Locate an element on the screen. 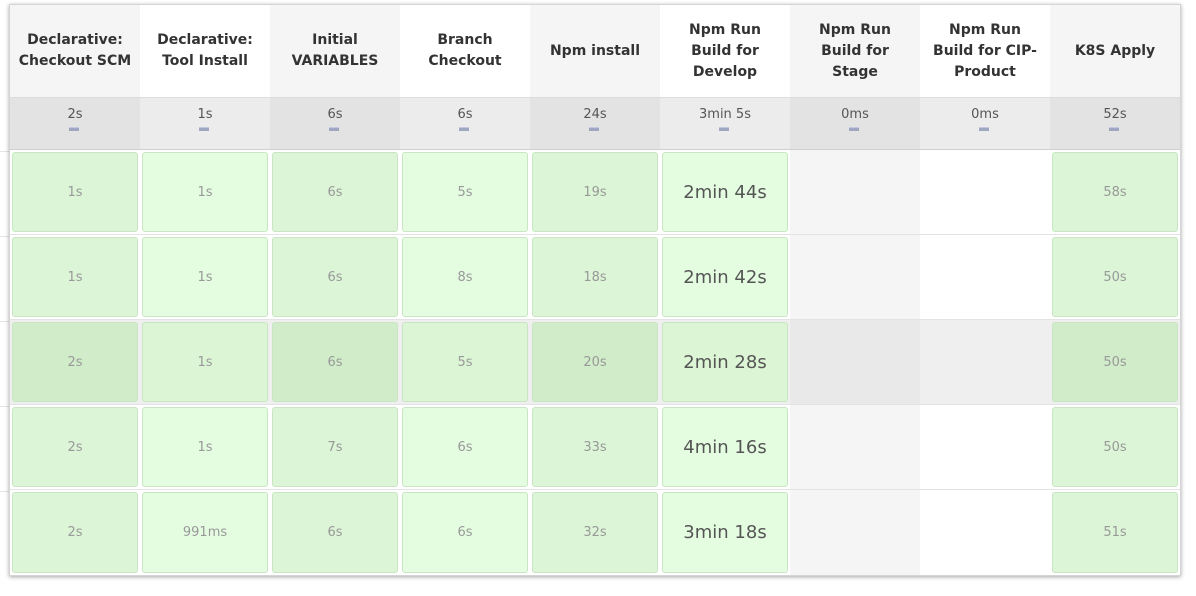 Image resolution: width=1196 pixels, height=596 pixels. stage-cell: 2min 28s is located at coordinates (725, 362).